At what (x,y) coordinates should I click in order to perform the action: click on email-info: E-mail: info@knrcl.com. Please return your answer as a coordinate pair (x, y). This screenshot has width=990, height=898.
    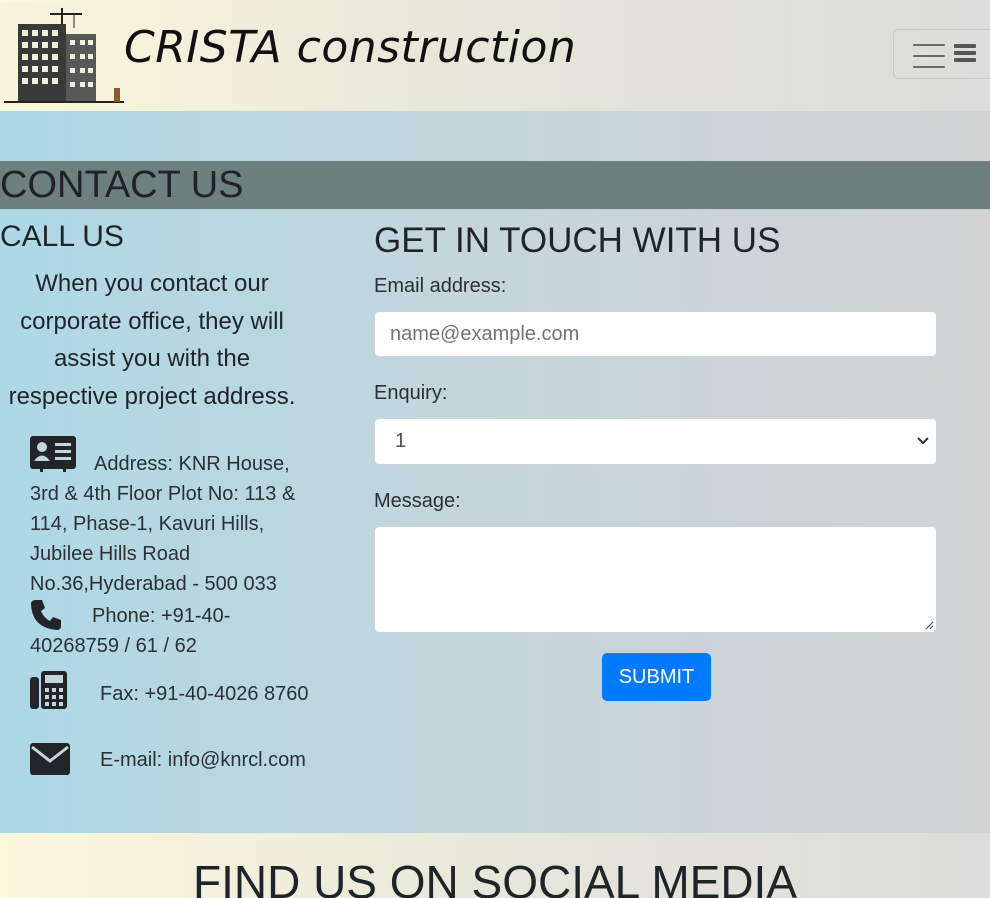
    Looking at the image, I should click on (170, 759).